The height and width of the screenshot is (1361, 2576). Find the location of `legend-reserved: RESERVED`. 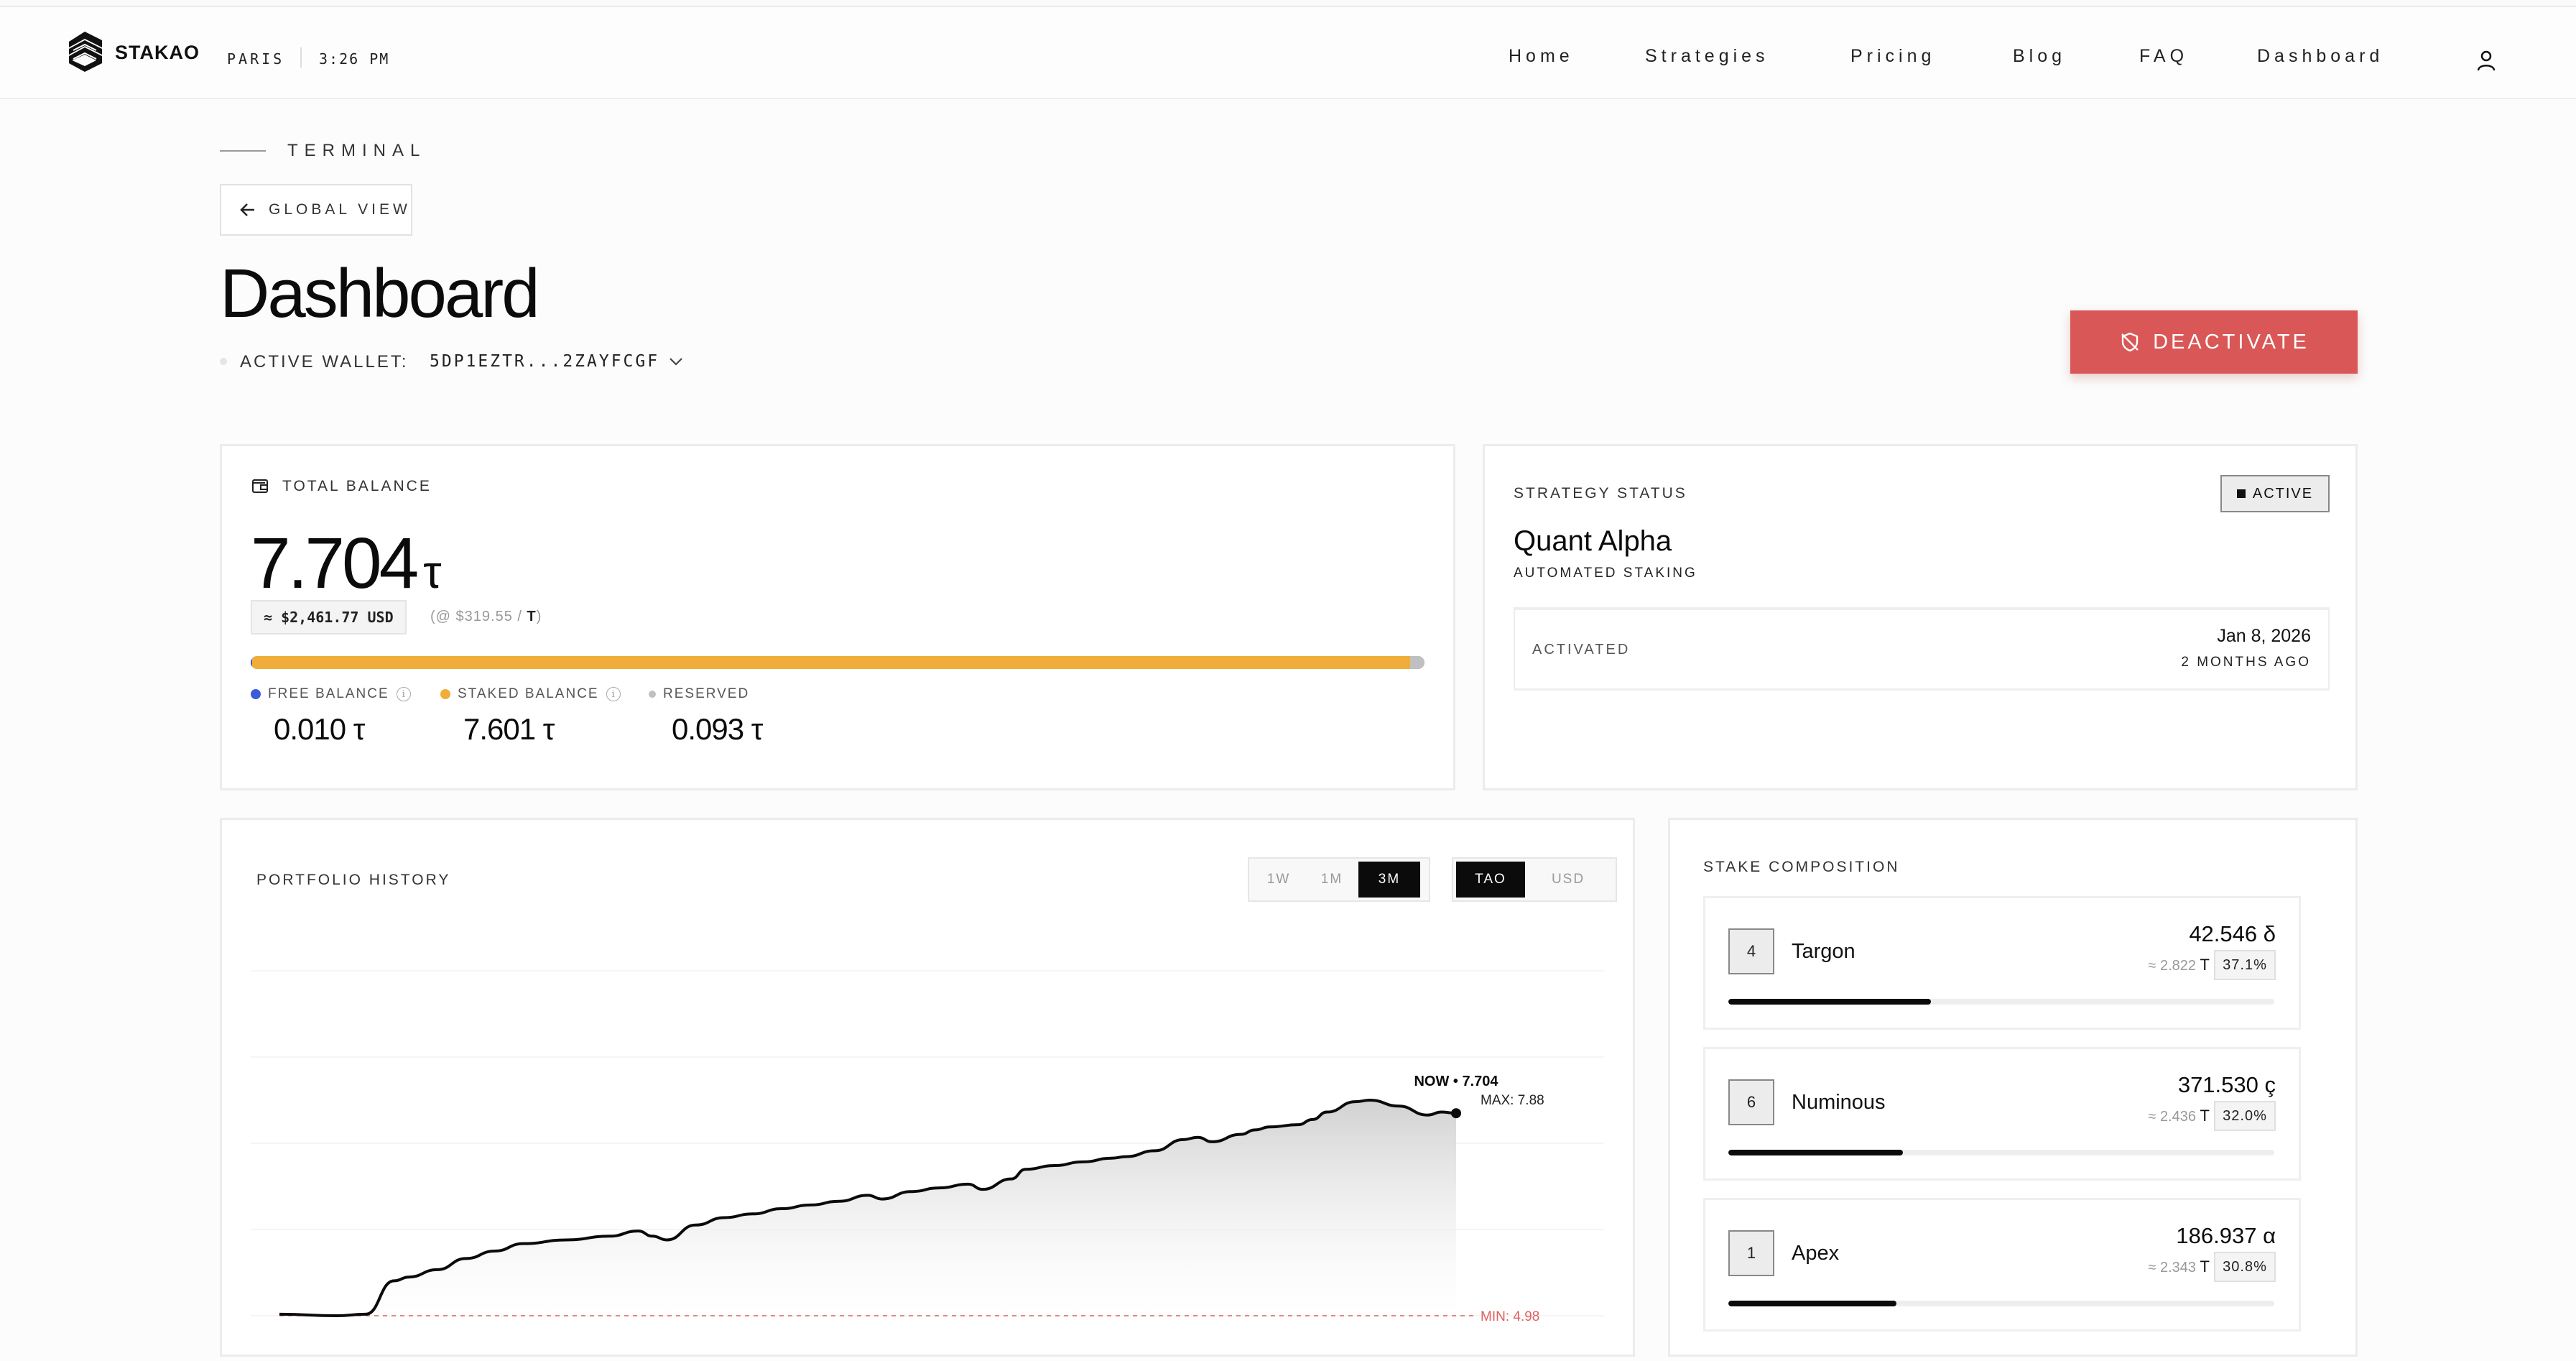

legend-reserved: RESERVED is located at coordinates (699, 694).